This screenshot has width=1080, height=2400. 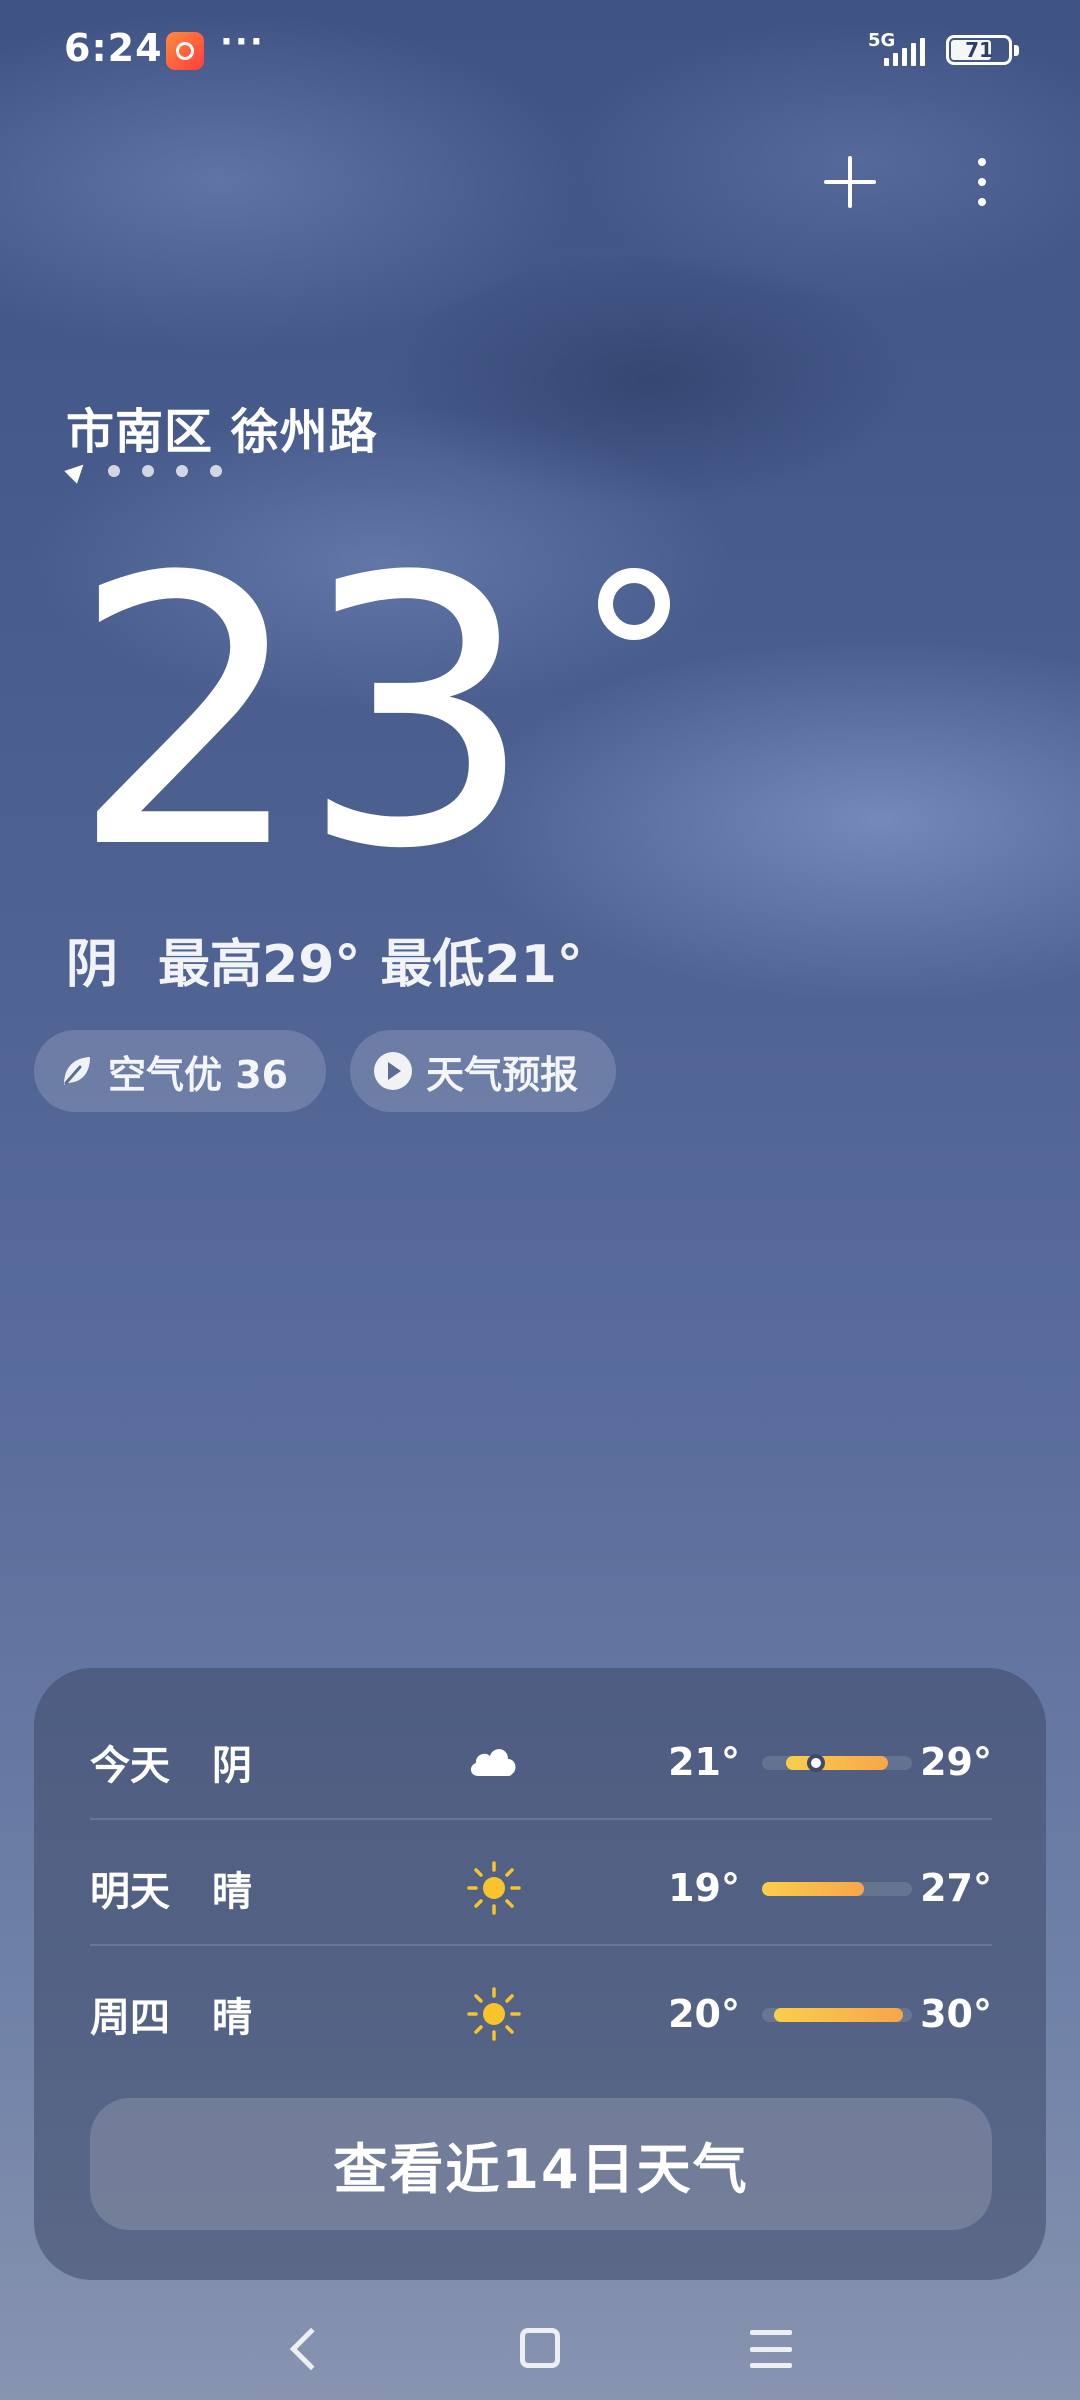 What do you see at coordinates (956, 2014) in the screenshot?
I see `forecast-high: 30°` at bounding box center [956, 2014].